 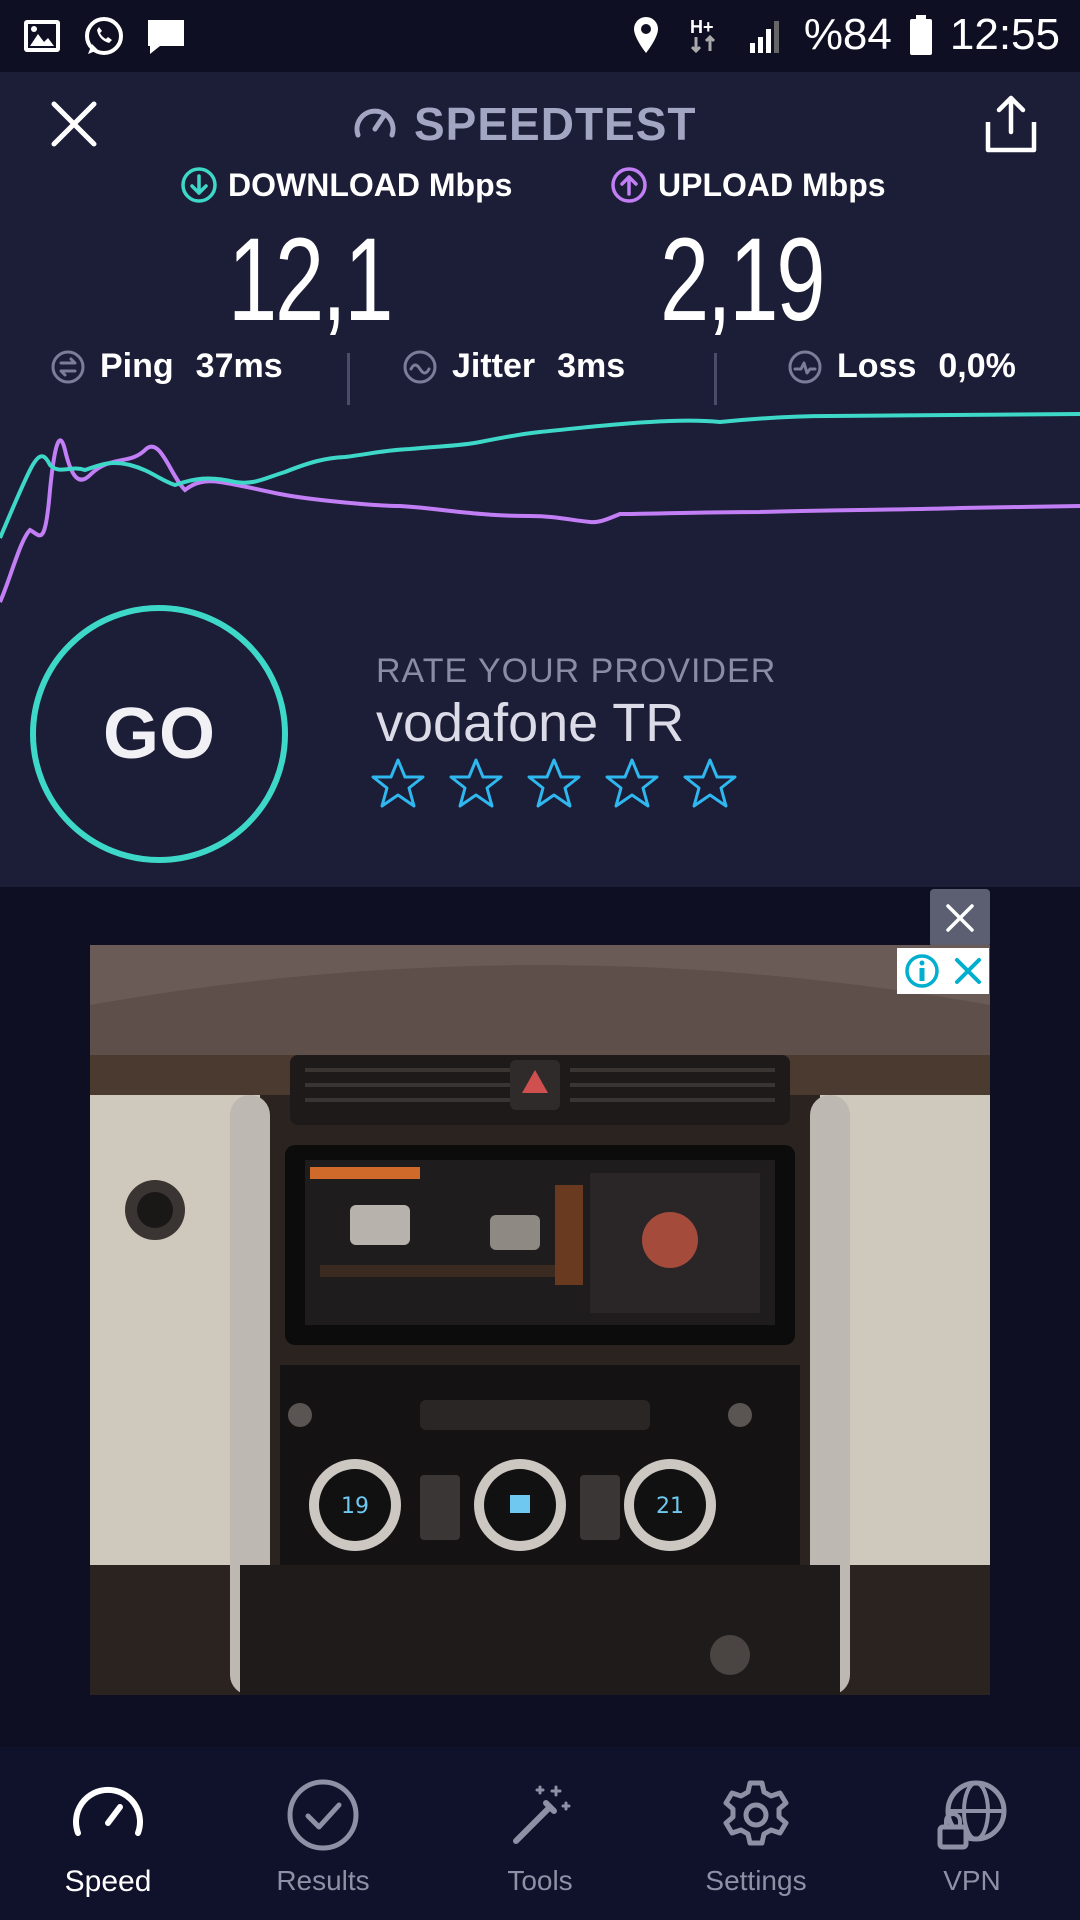 I want to click on nav-label: Speed, so click(x=108, y=1881).